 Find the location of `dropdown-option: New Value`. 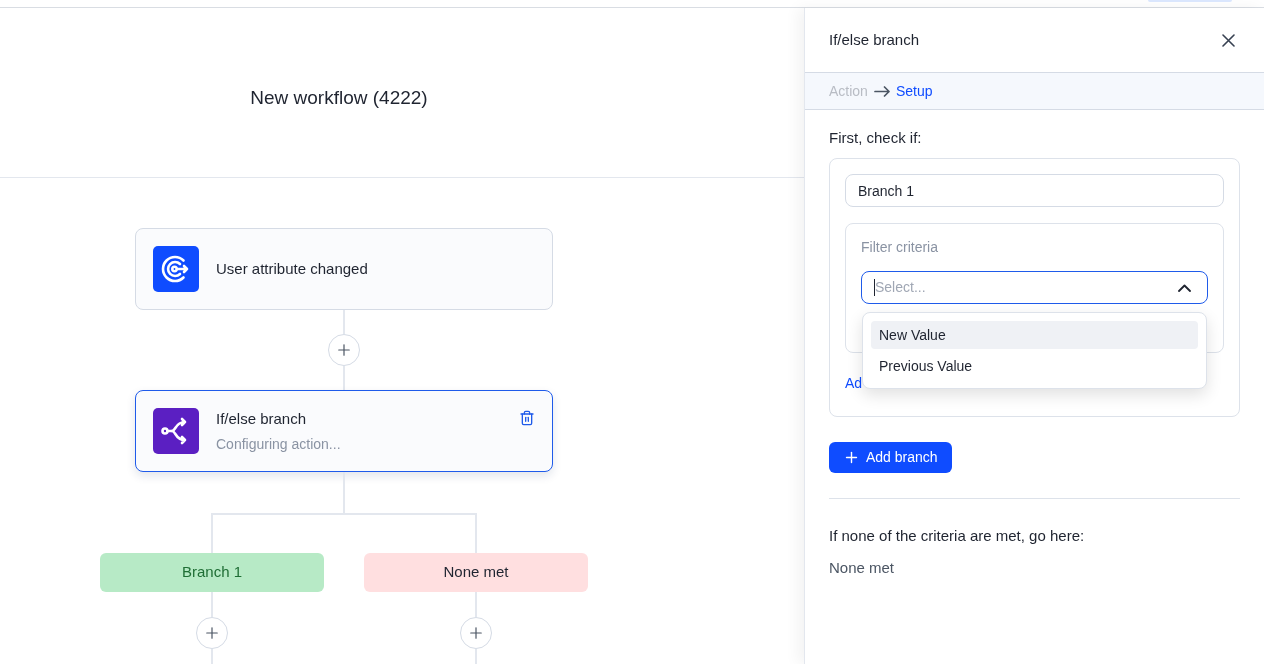

dropdown-option: New Value is located at coordinates (1034, 335).